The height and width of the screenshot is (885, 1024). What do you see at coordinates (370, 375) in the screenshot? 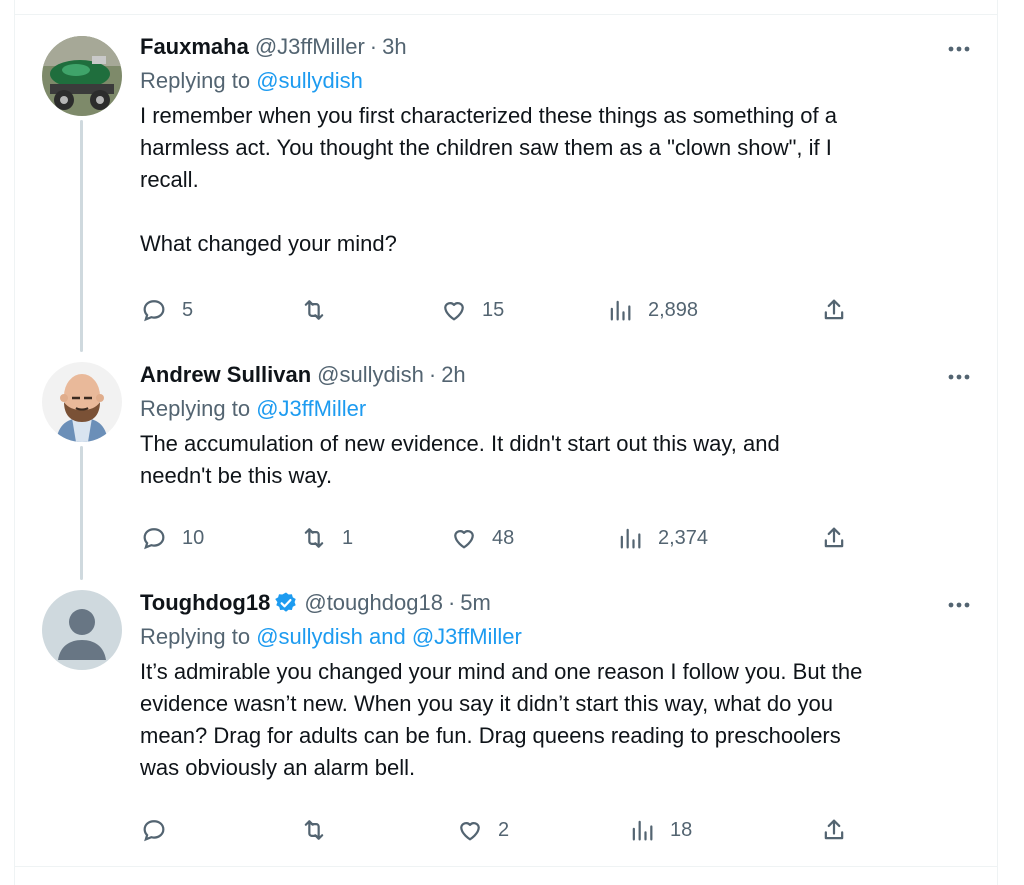
I see `user-handle: @sullydish` at bounding box center [370, 375].